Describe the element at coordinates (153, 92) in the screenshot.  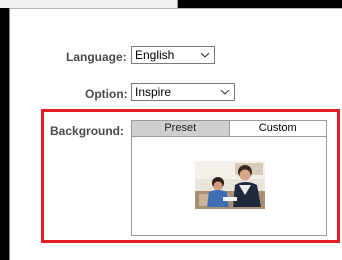
I see `option-value: Inspire` at that location.